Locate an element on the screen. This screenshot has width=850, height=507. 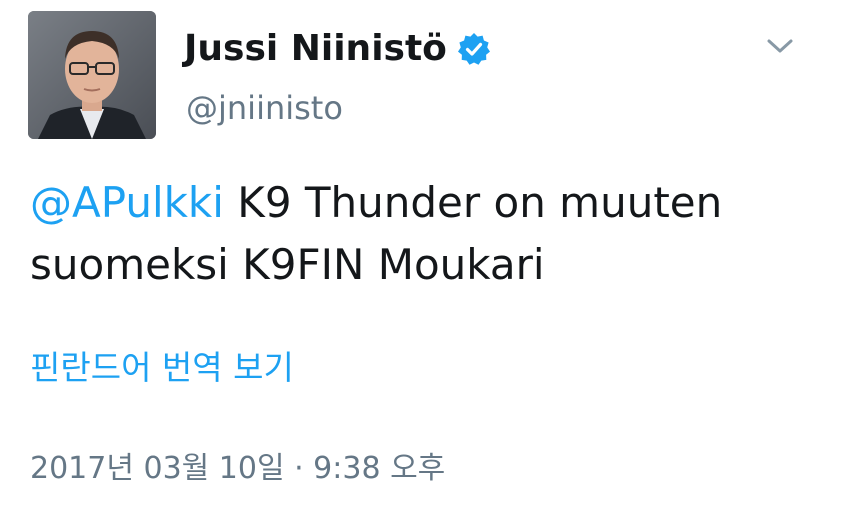
author-display-name: Jussi Niinistö is located at coordinates (315, 49).